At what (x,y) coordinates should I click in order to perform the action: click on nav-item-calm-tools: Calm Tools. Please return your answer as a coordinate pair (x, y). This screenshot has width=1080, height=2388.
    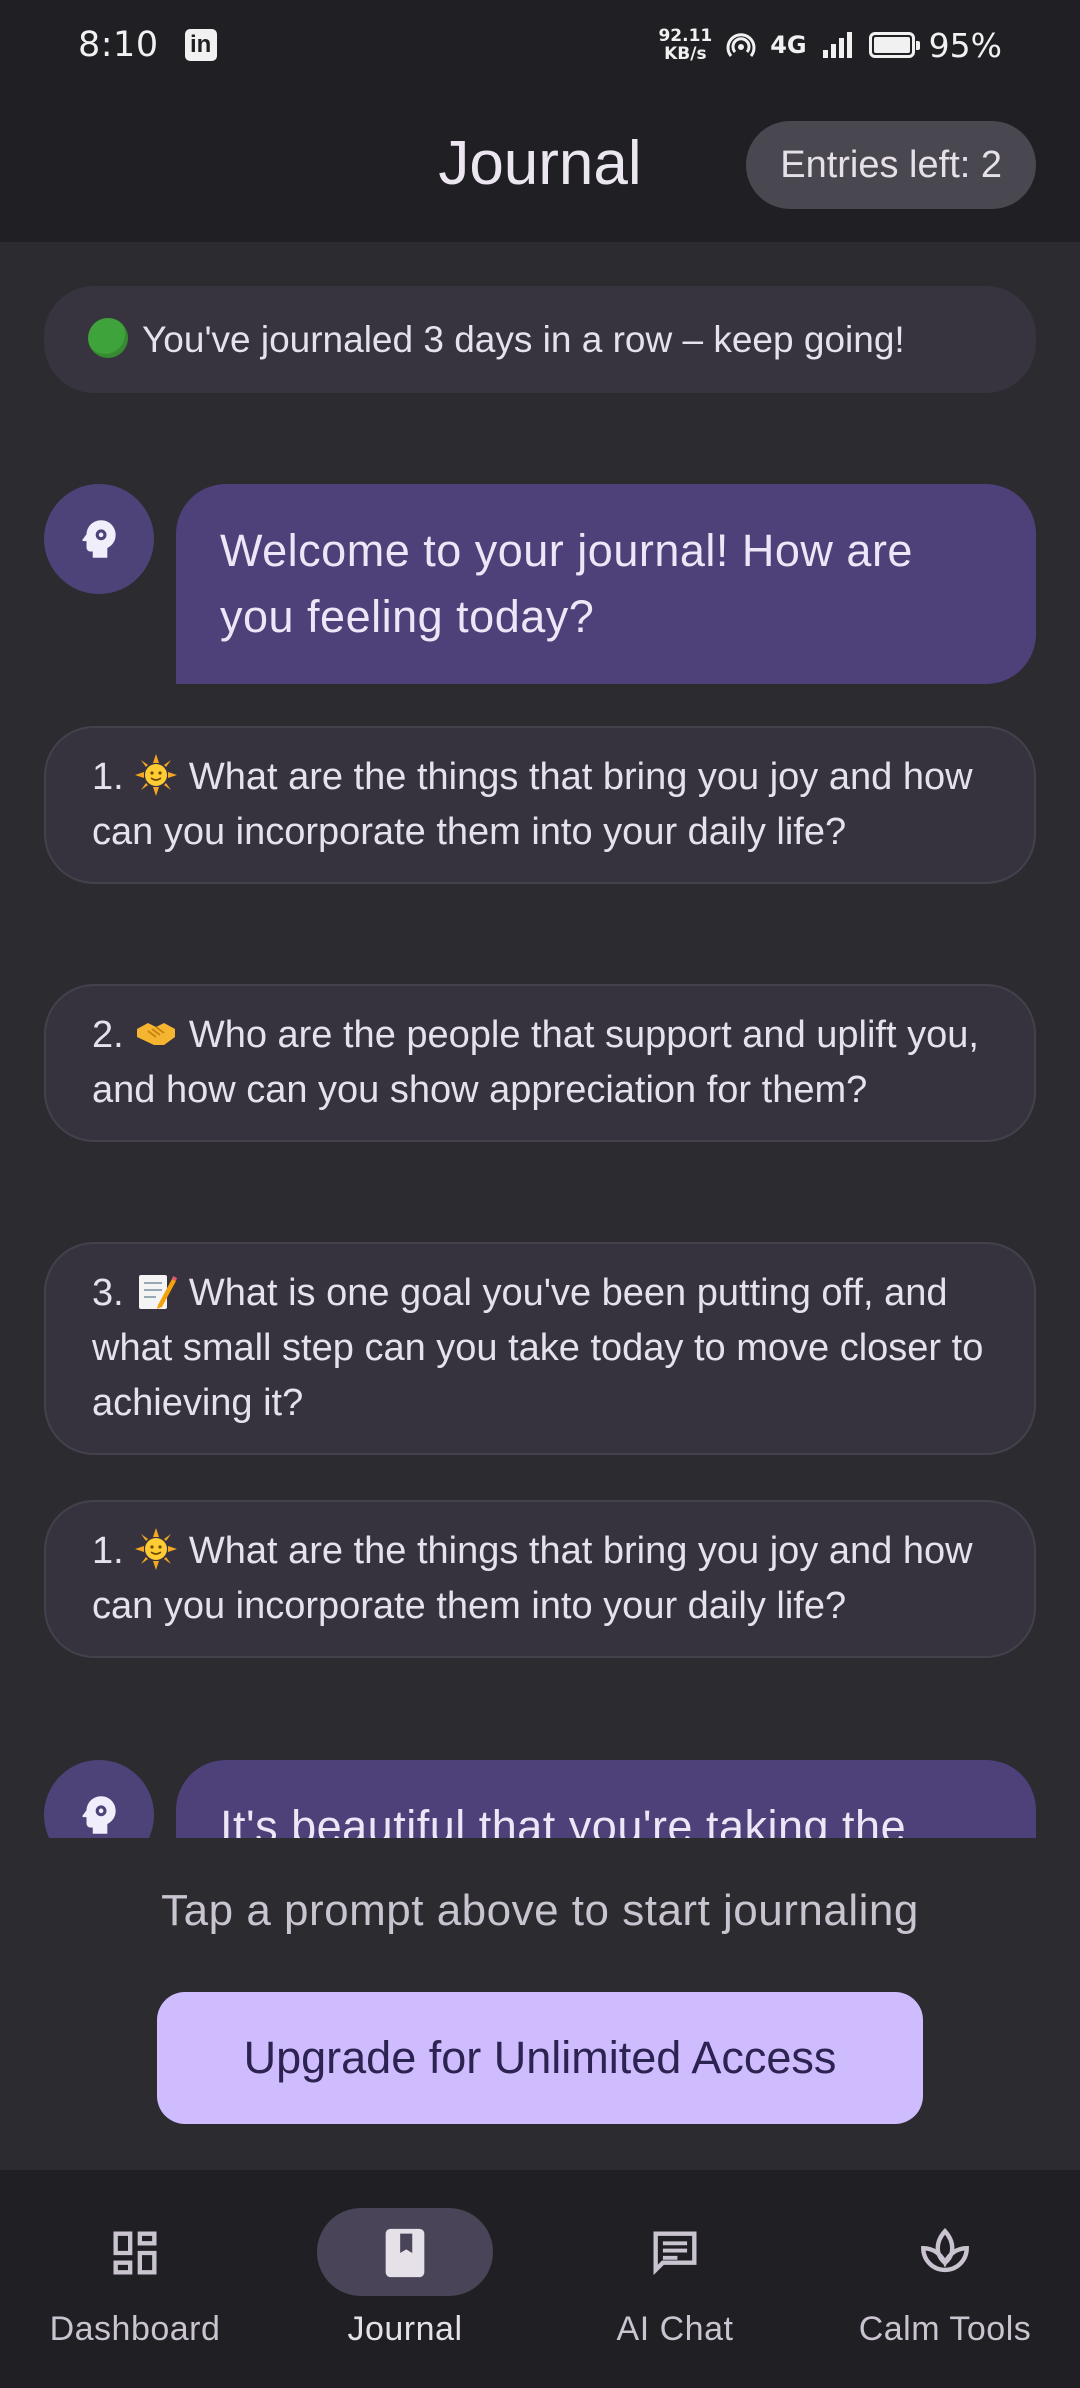
    Looking at the image, I should click on (945, 2279).